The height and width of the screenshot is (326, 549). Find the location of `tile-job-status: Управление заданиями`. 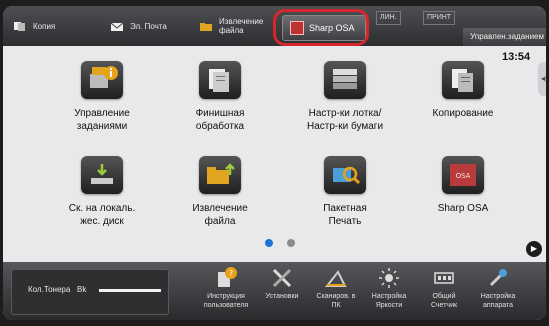

tile-job-status: Управление заданиями is located at coordinates (102, 97).